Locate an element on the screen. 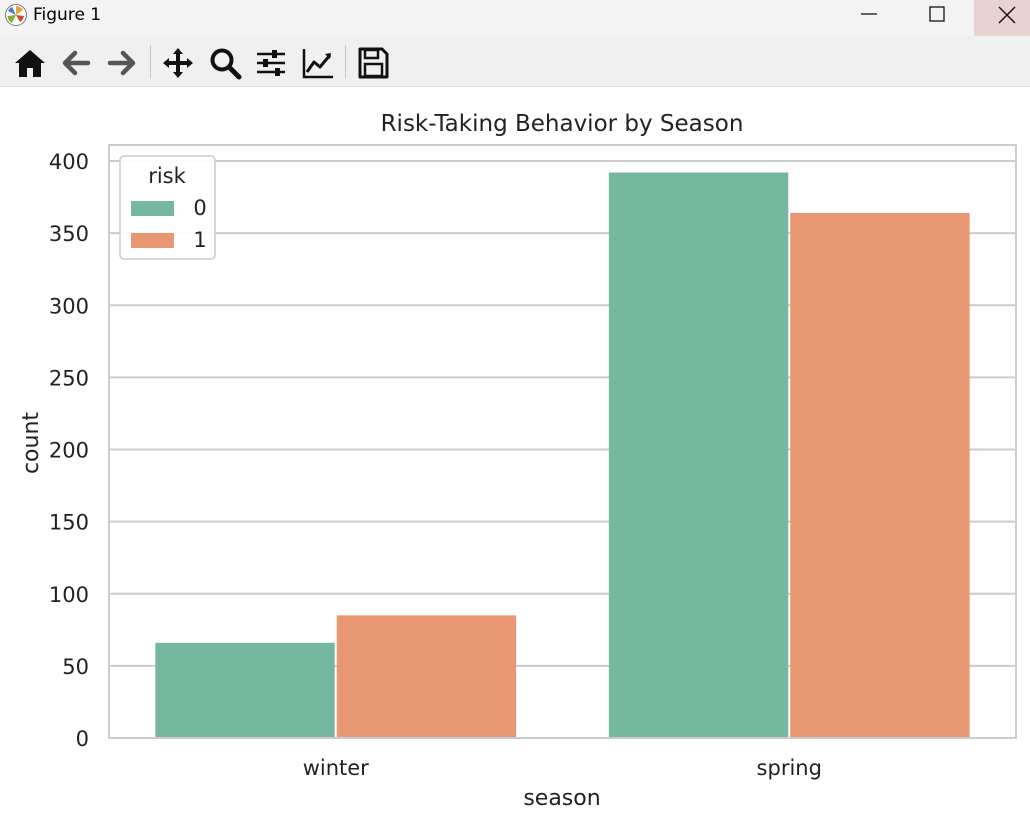 Image resolution: width=1030 pixels, height=823 pixels. legend: risk 0 1 is located at coordinates (167, 207).